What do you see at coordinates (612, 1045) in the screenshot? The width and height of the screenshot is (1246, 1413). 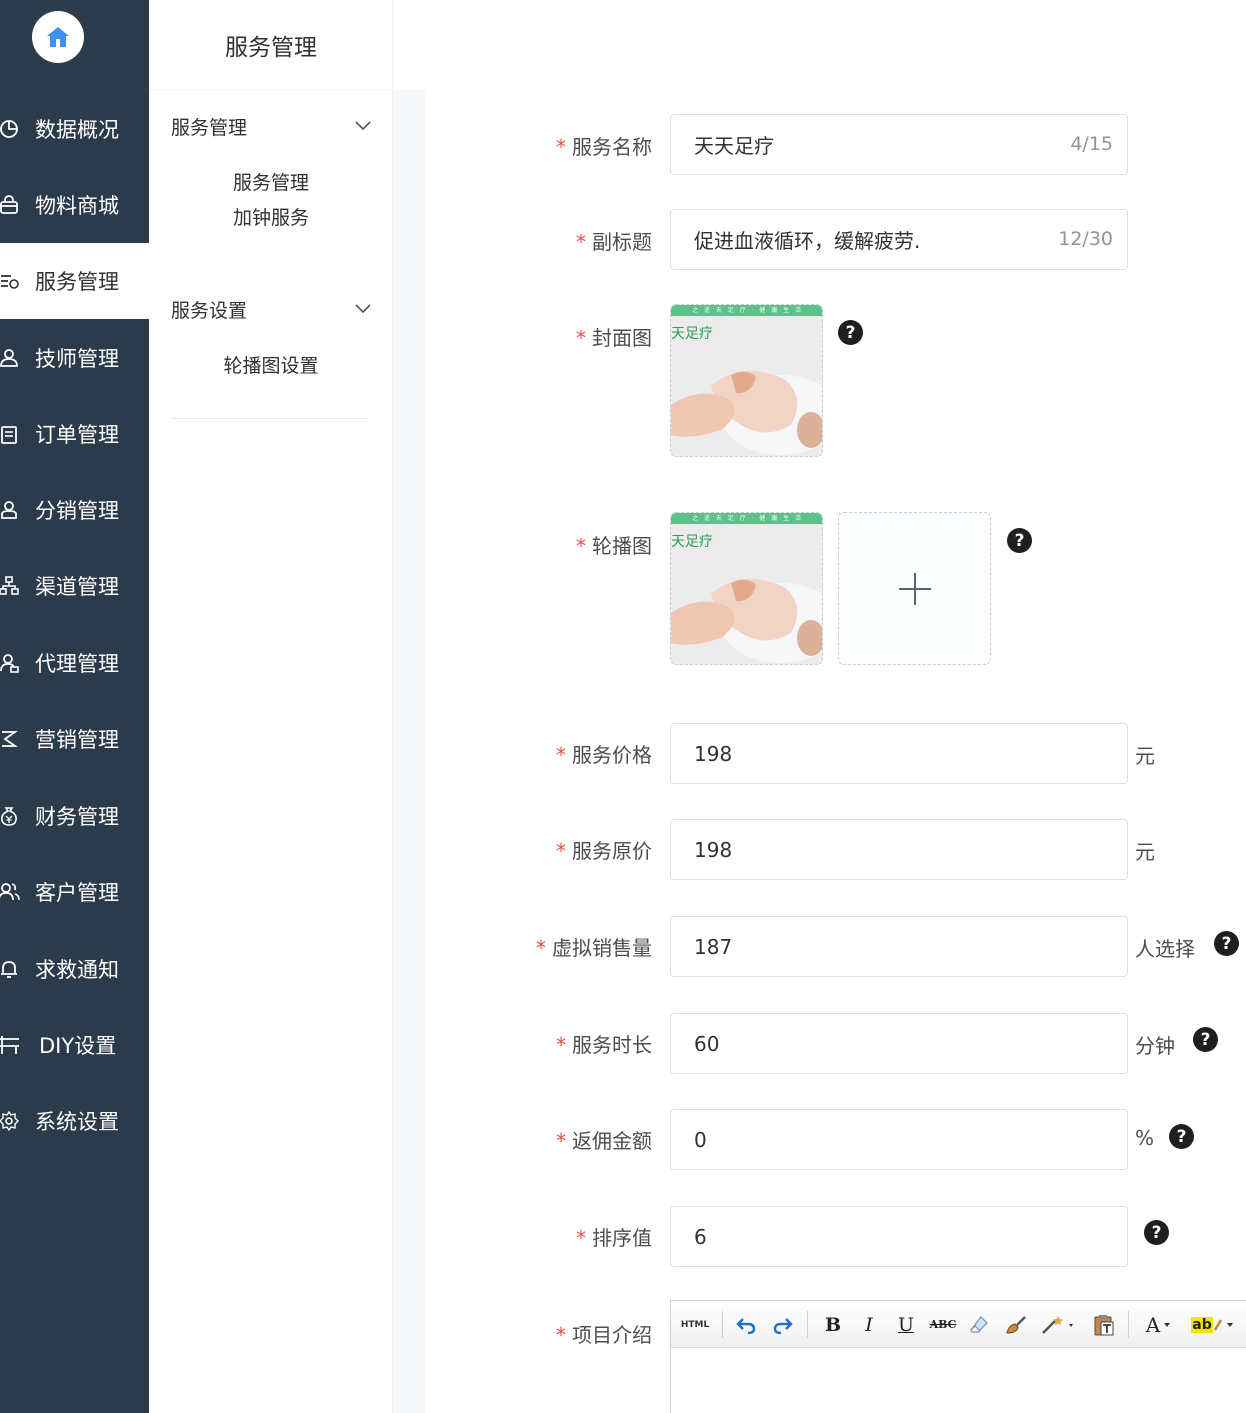 I see `label-text: 服务时长` at bounding box center [612, 1045].